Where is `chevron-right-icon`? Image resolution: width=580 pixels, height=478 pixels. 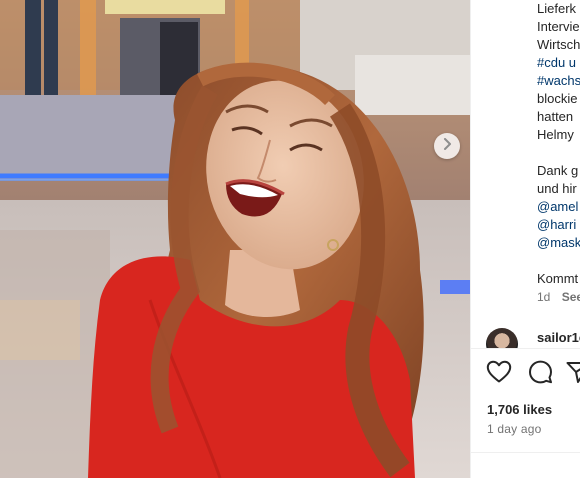
chevron-right-icon is located at coordinates (447, 146).